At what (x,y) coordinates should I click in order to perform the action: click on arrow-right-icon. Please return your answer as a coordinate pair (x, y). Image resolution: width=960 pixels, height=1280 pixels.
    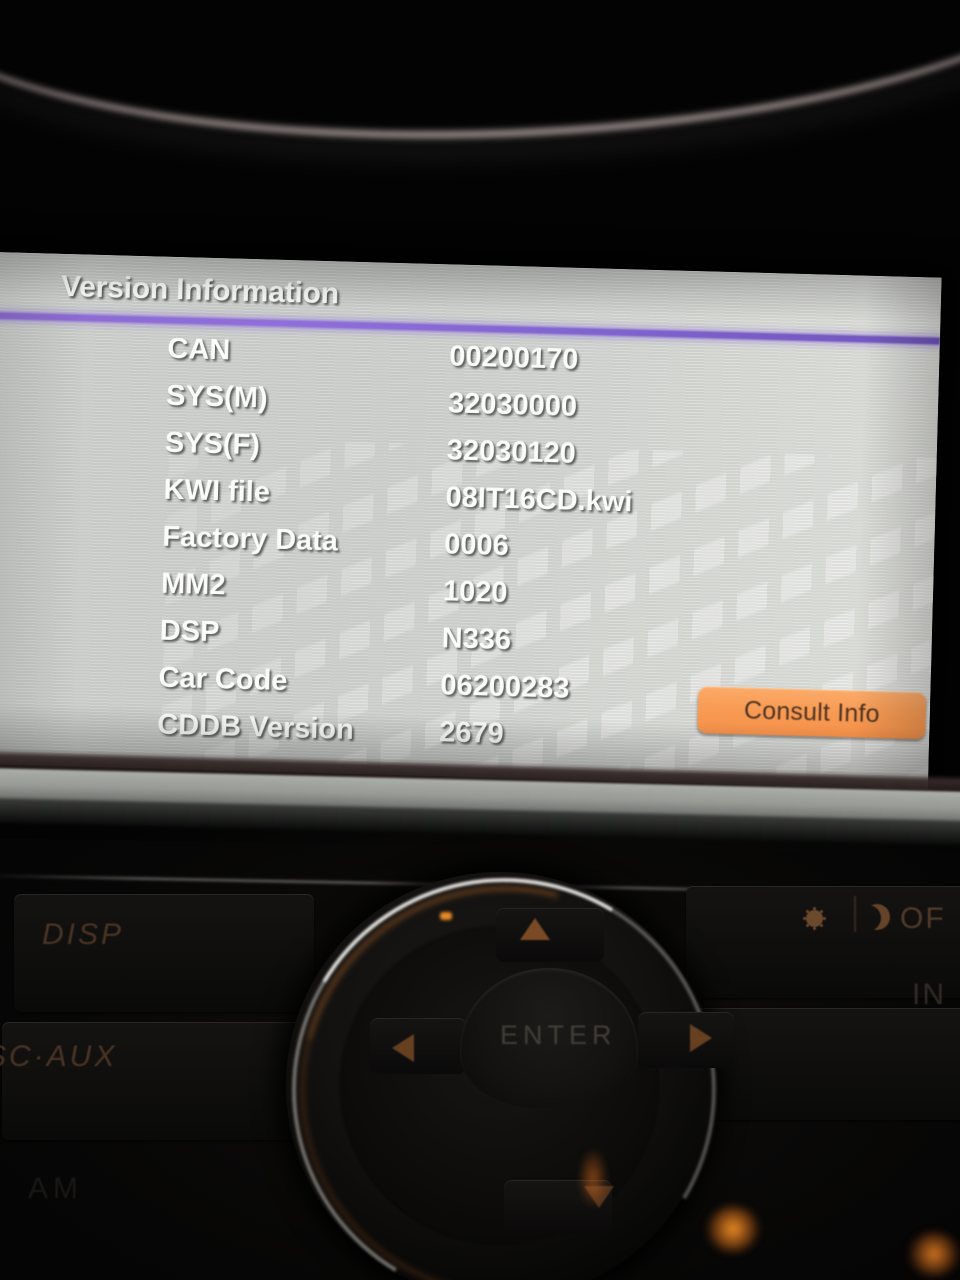
    Looking at the image, I should click on (701, 1038).